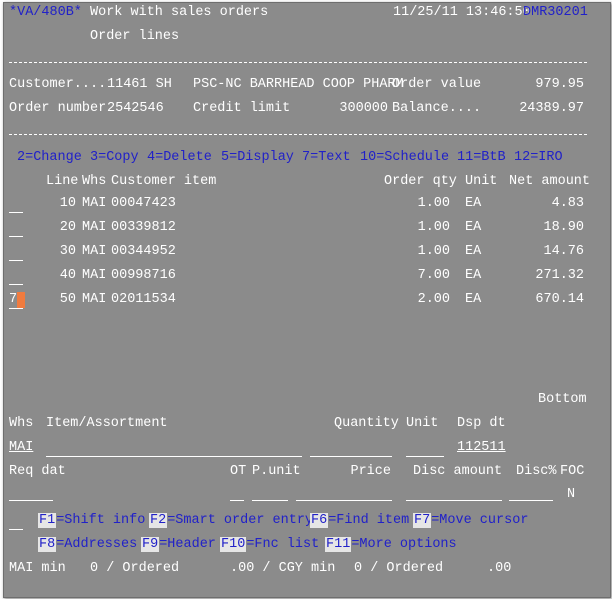  I want to click on row-item: 00998716, so click(143, 275).